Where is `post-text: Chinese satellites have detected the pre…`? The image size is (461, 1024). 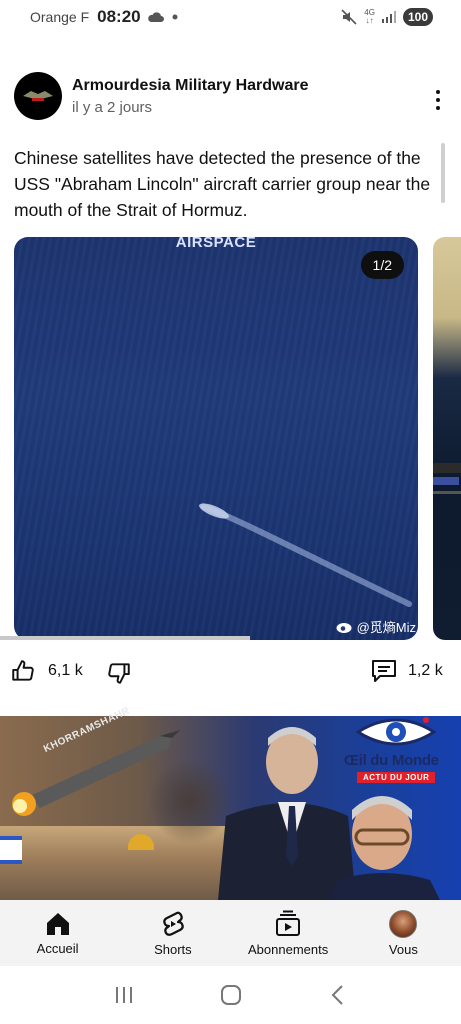 post-text: Chinese satellites have detected the pre… is located at coordinates (224, 184).